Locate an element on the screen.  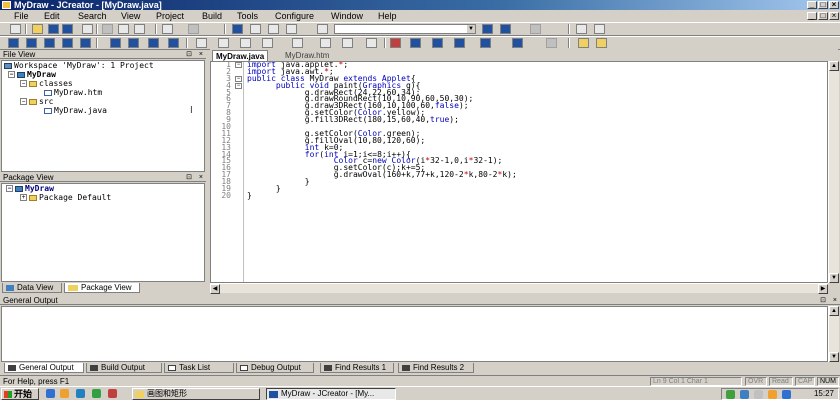
maximize-button: □ is located at coordinates (823, 5).